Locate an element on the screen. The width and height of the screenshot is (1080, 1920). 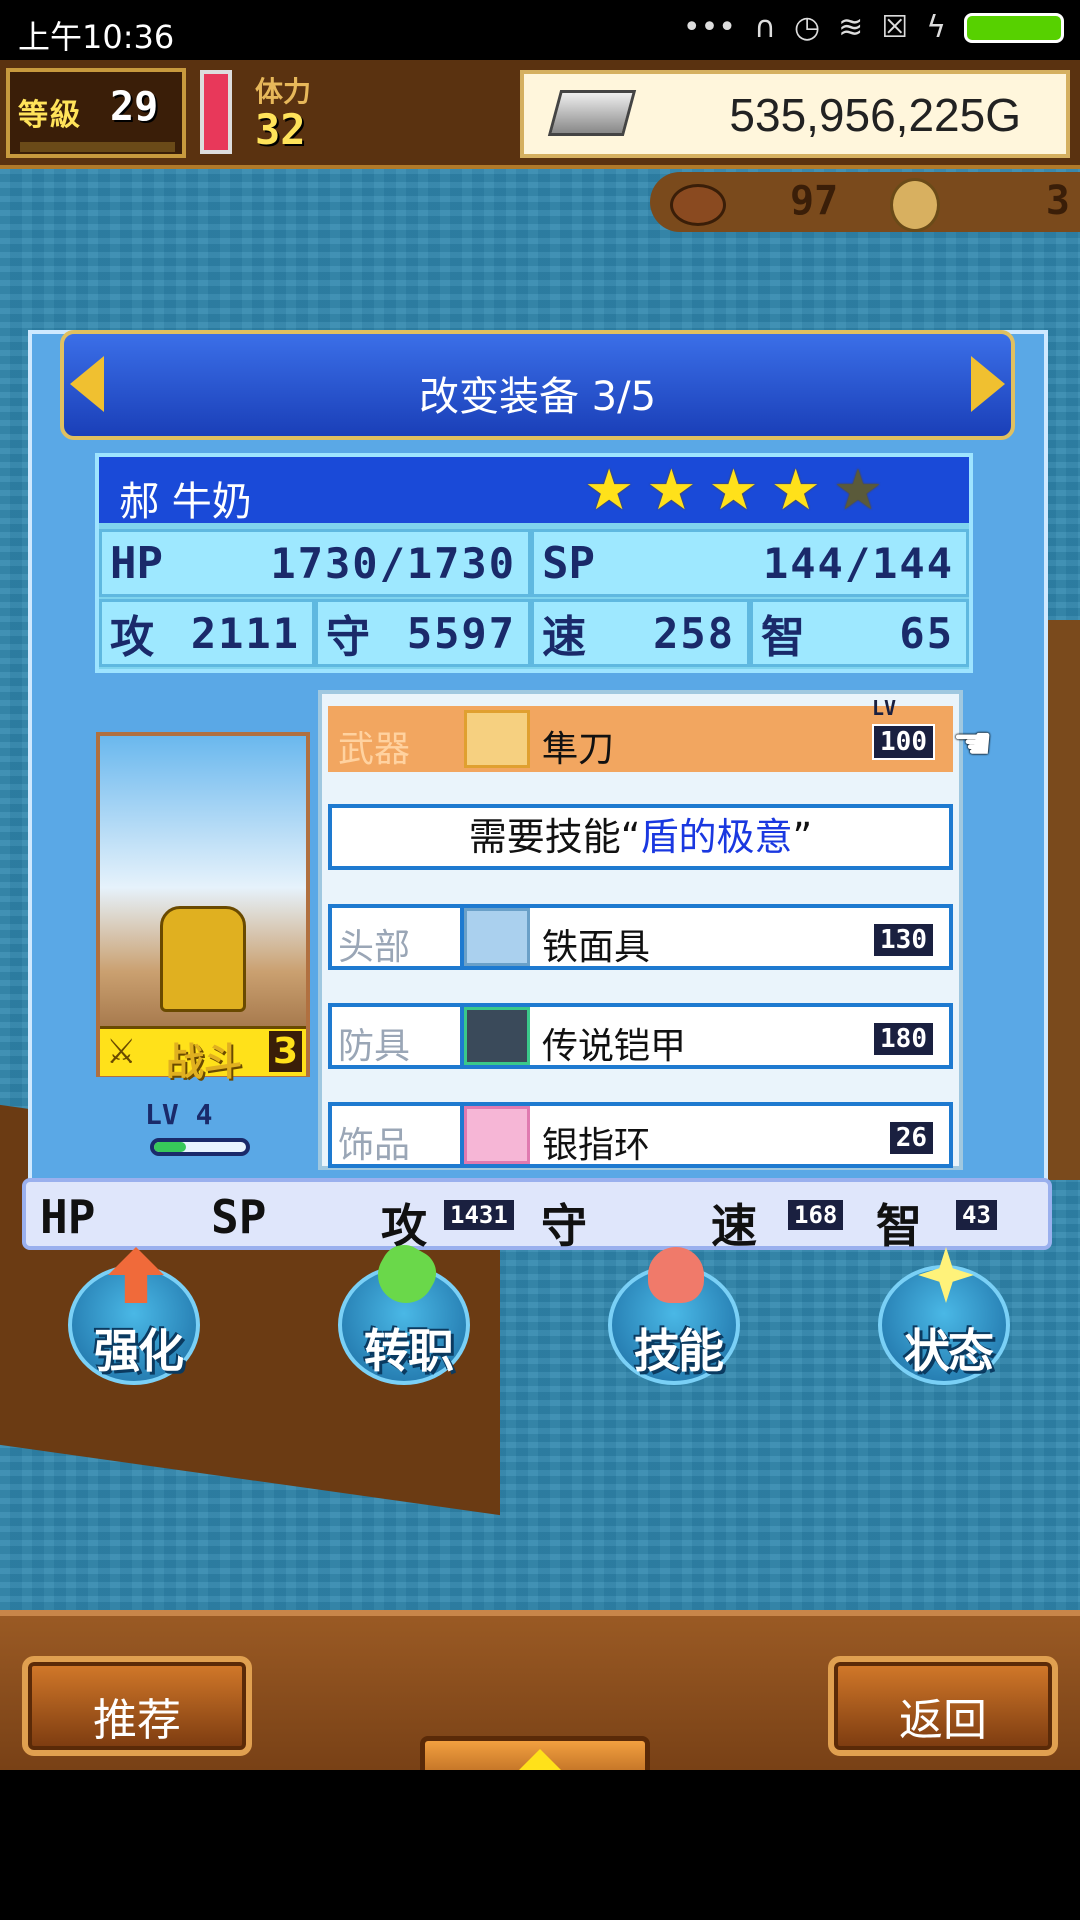
accessory-name: 银指环 is located at coordinates (596, 1145).